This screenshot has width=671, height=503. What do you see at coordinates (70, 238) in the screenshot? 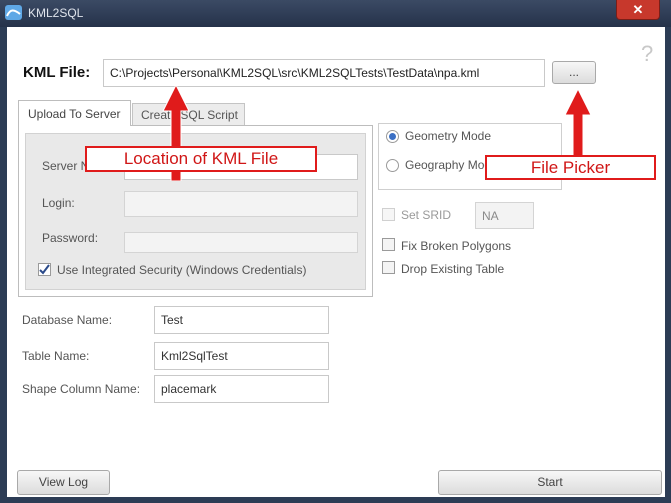
I see `password-label: Password:` at bounding box center [70, 238].